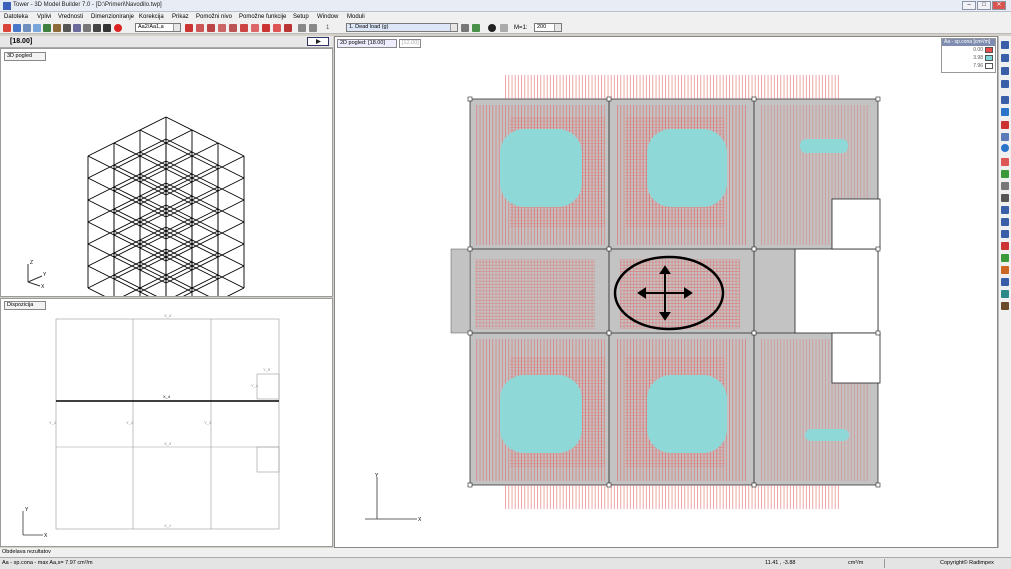 This screenshot has height=569, width=1011. I want to click on disposition-drawing: X_4 X_4 X_3 X_1 Y_1 Y_2 Y_3 Y_4 Y_5 Y X, so click(166, 422).